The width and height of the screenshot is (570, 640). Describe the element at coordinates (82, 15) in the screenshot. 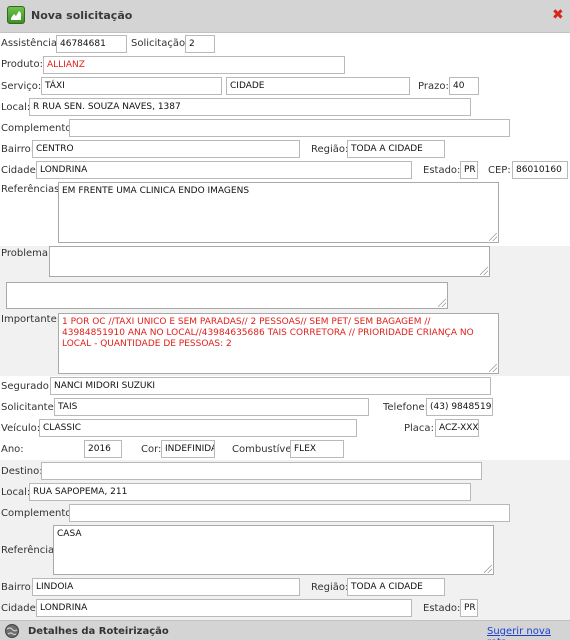

I see `window-title: Nova solicitação` at that location.